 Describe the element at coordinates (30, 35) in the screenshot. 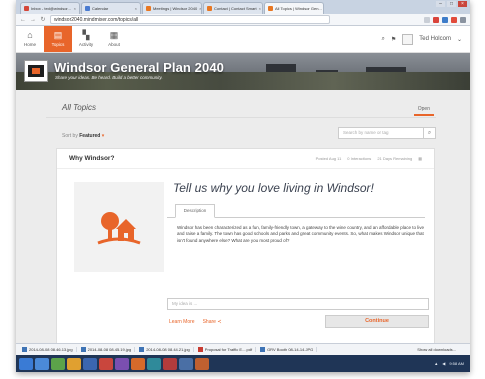

I see `home-icon: ⌂` at that location.